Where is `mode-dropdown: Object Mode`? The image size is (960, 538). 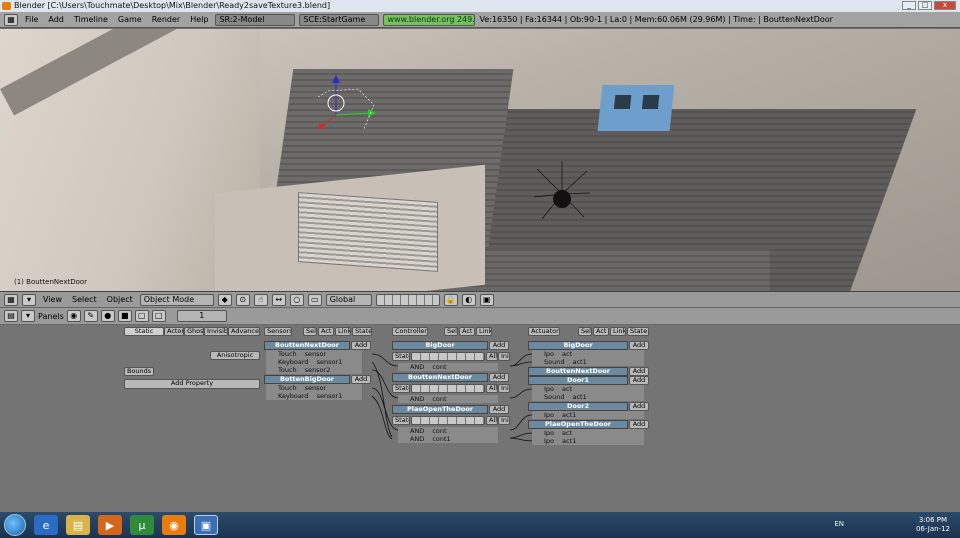
mode-dropdown: Object Mode is located at coordinates (176, 299).